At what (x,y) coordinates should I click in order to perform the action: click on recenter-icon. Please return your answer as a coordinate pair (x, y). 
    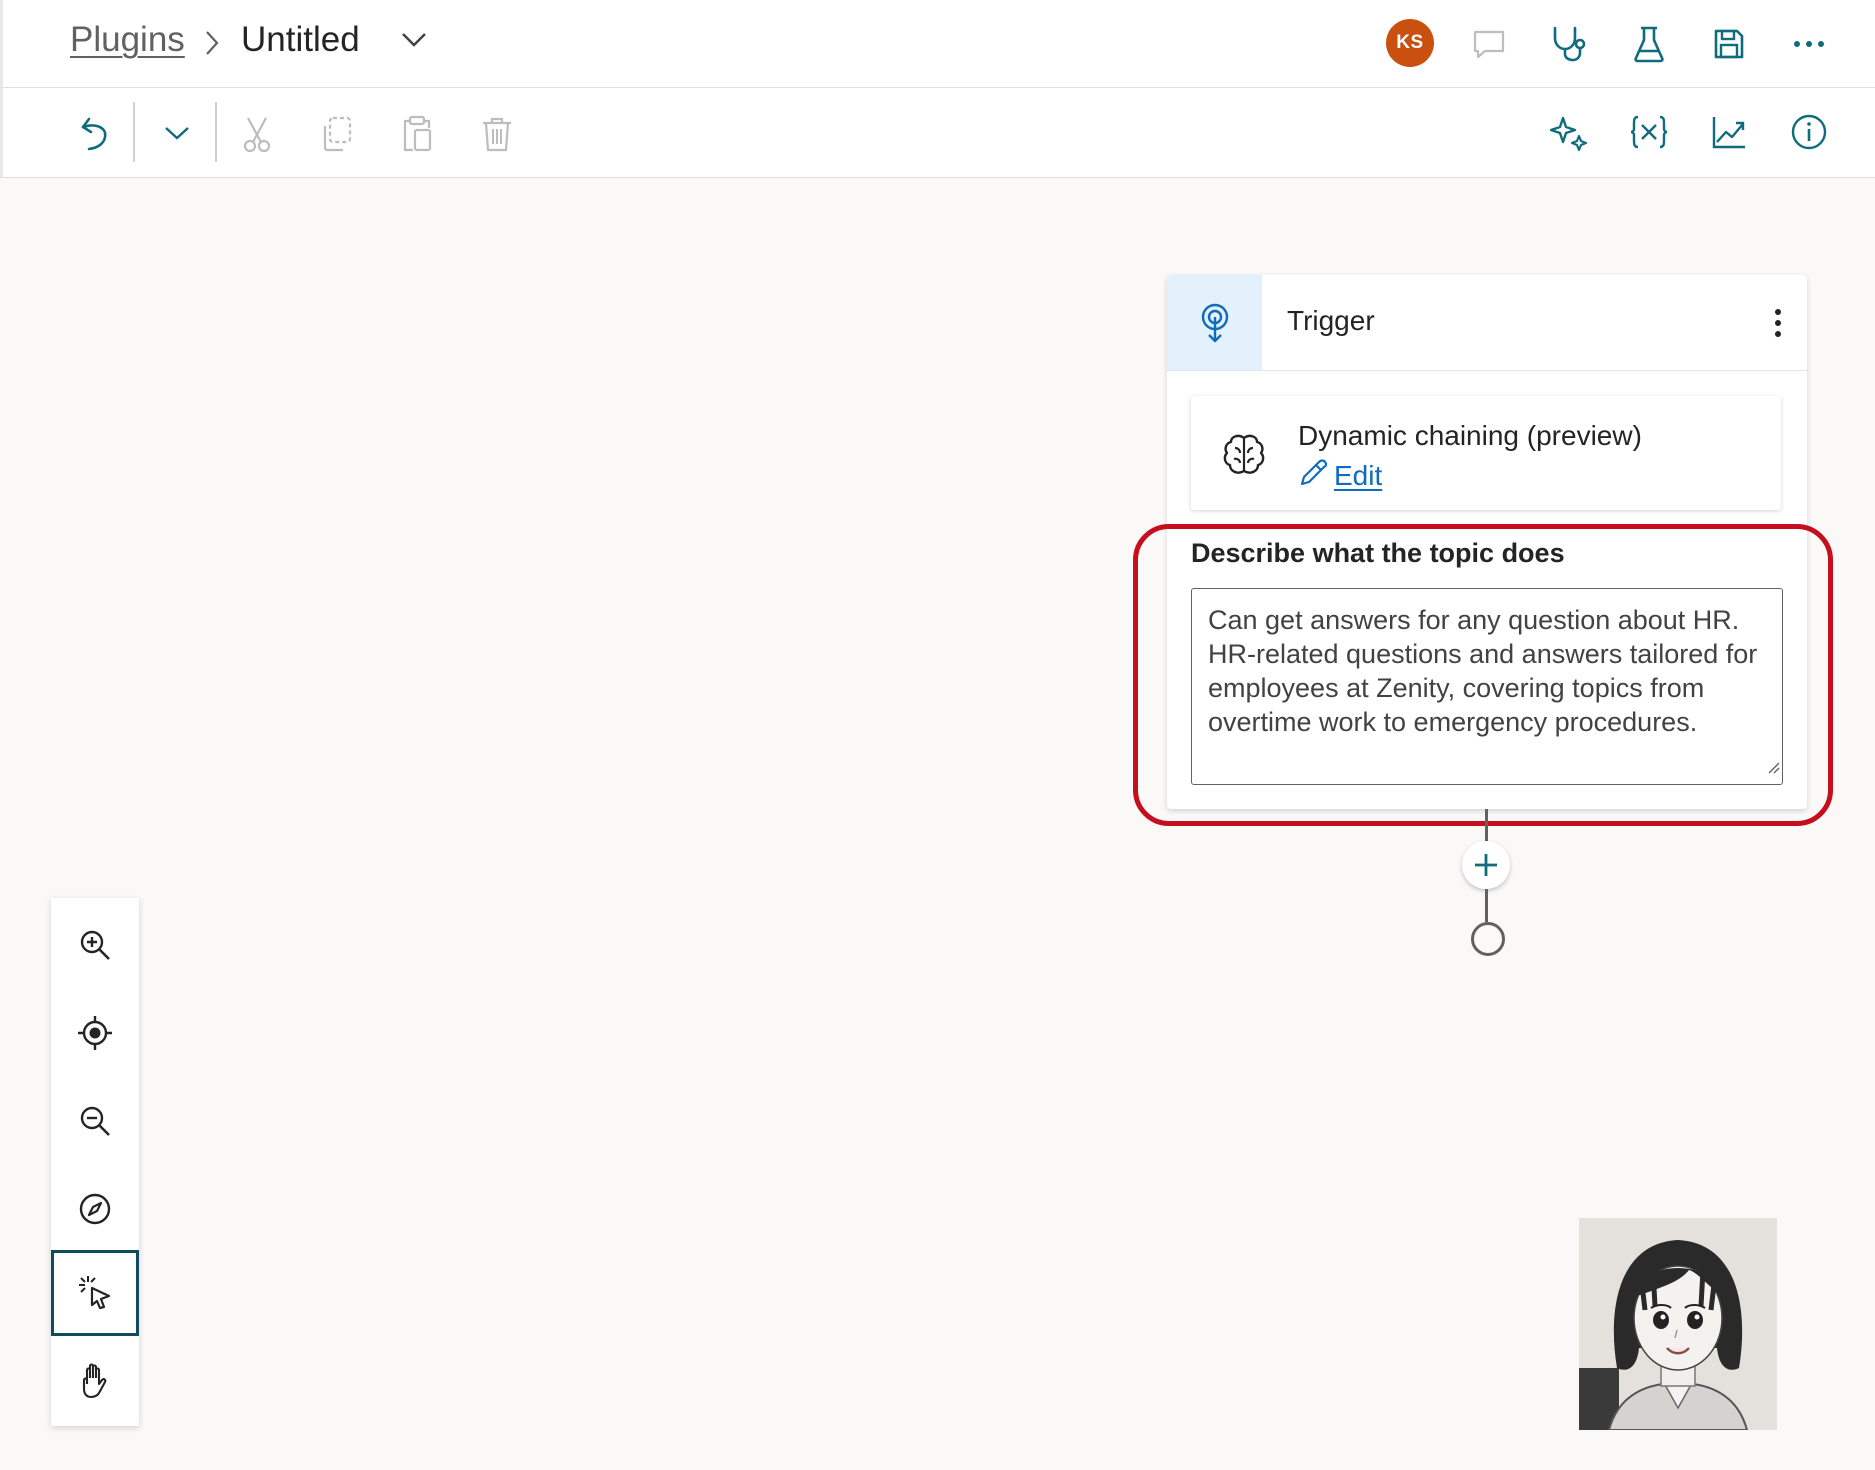
    Looking at the image, I should click on (95, 1033).